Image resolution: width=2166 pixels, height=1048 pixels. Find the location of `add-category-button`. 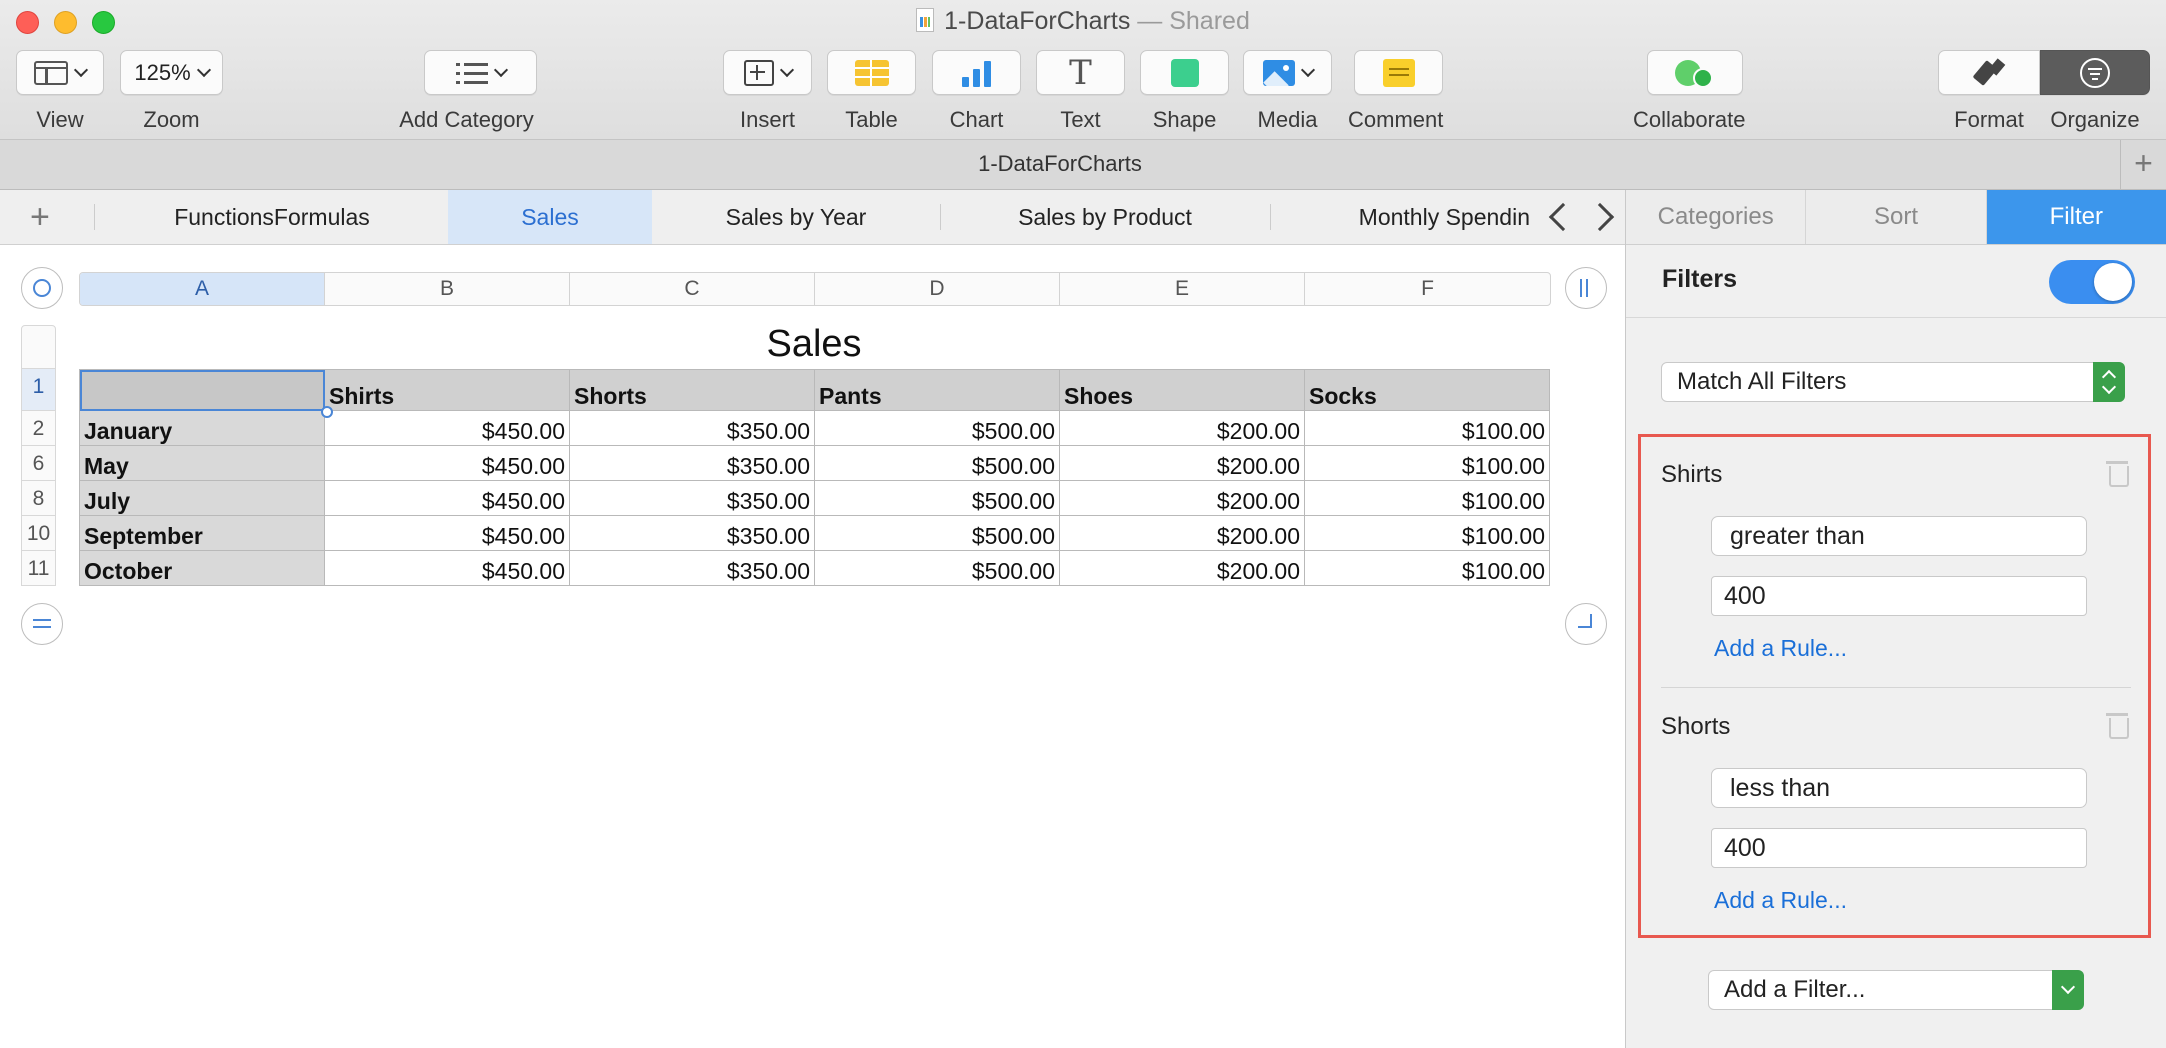

add-category-button is located at coordinates (480, 72).